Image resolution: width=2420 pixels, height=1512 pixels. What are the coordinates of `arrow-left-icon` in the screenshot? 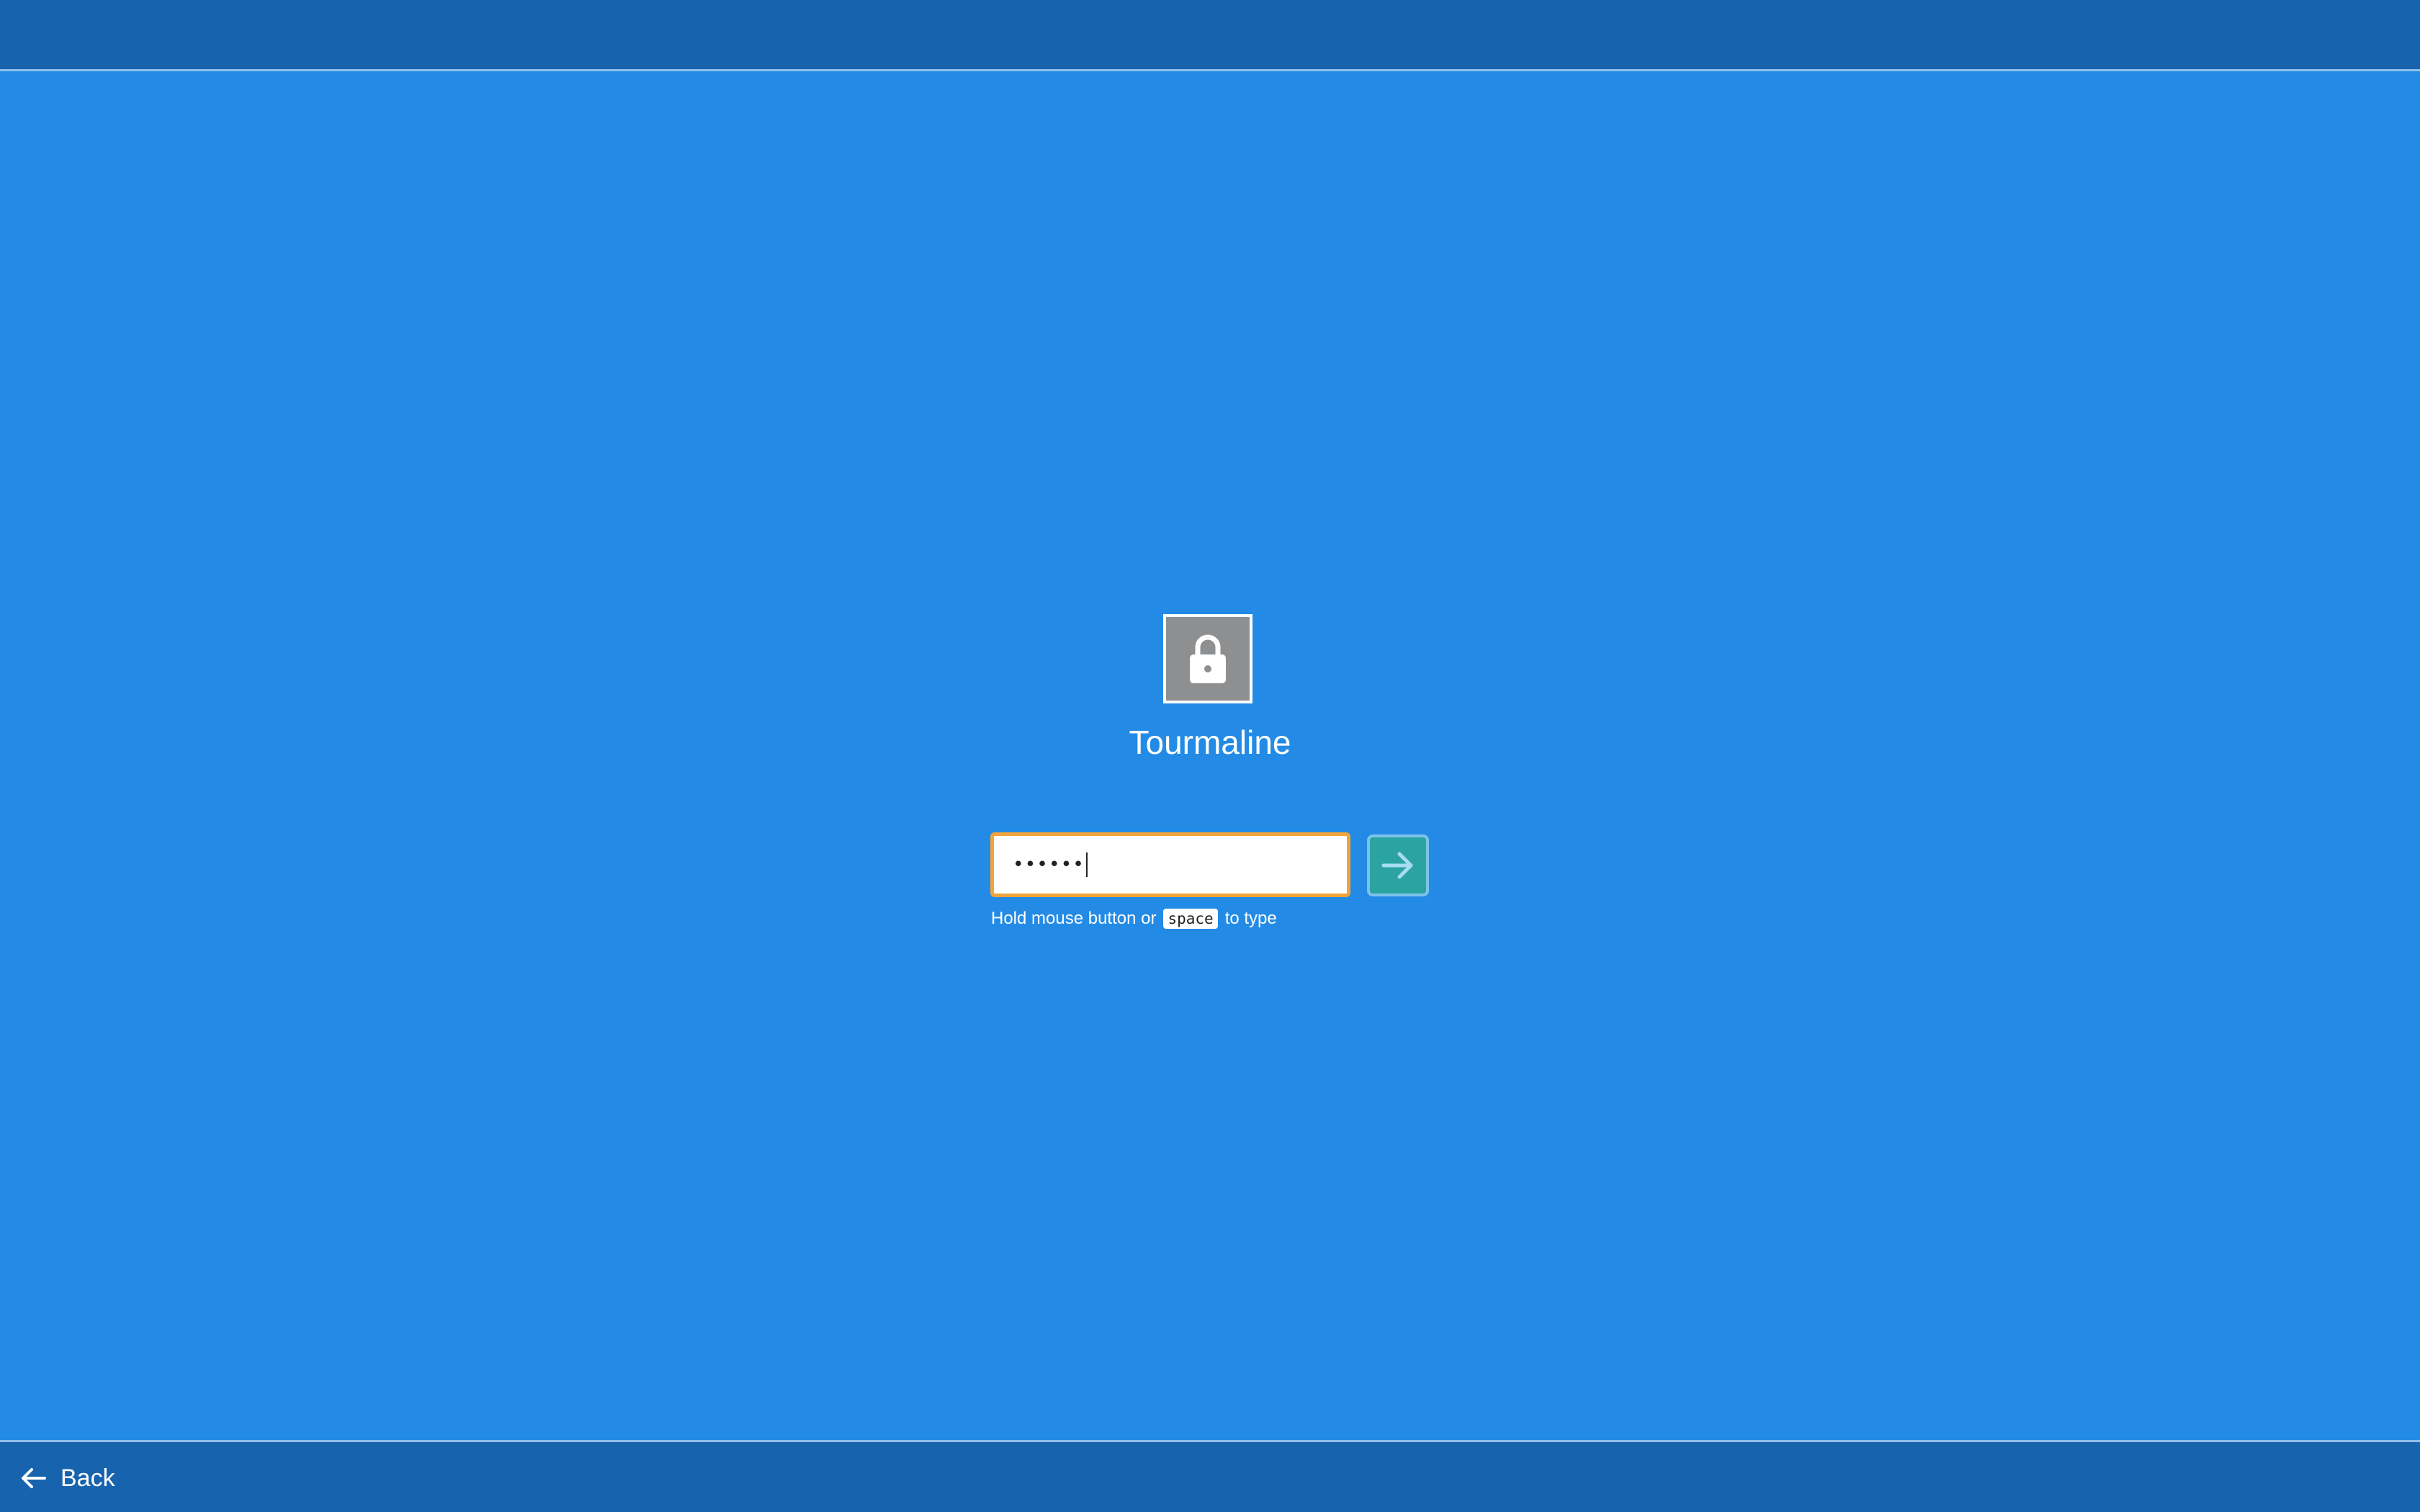 It's located at (34, 1478).